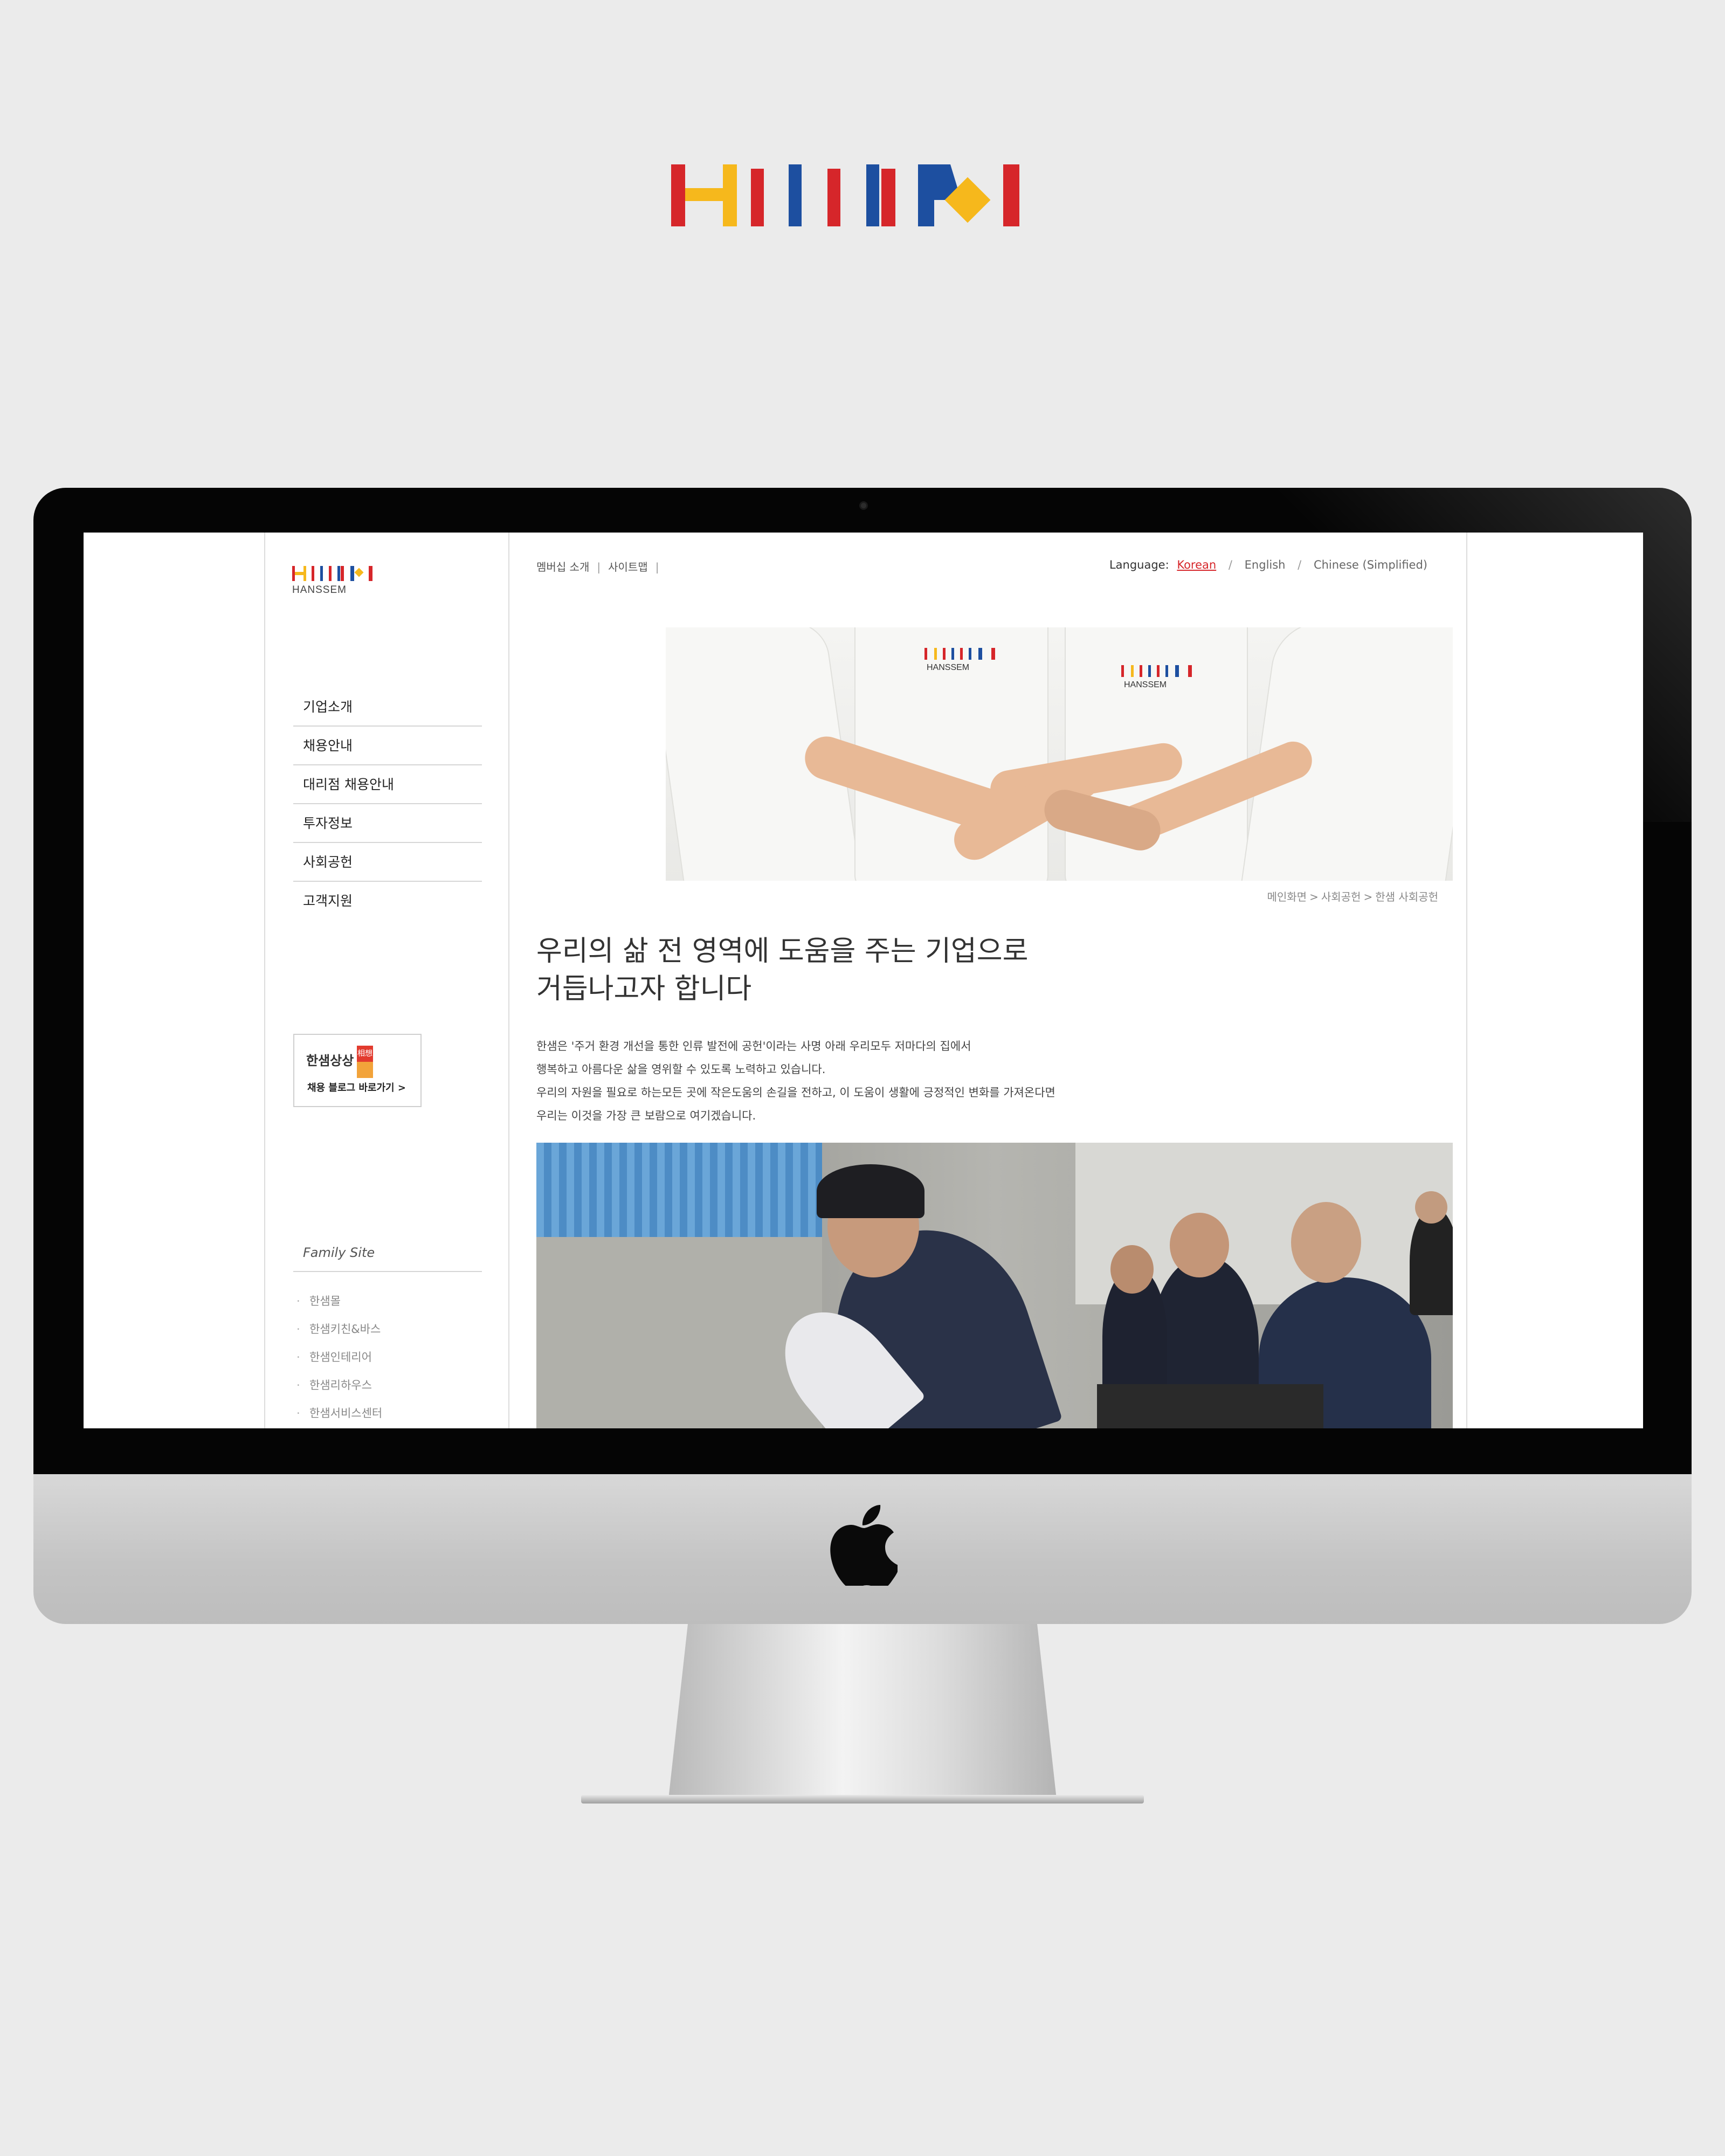 The width and height of the screenshot is (1725, 2156). What do you see at coordinates (646, 1115) in the screenshot?
I see `body-line: 우리는 이것을 가장 큰 보람으로 여기겠습니다.` at bounding box center [646, 1115].